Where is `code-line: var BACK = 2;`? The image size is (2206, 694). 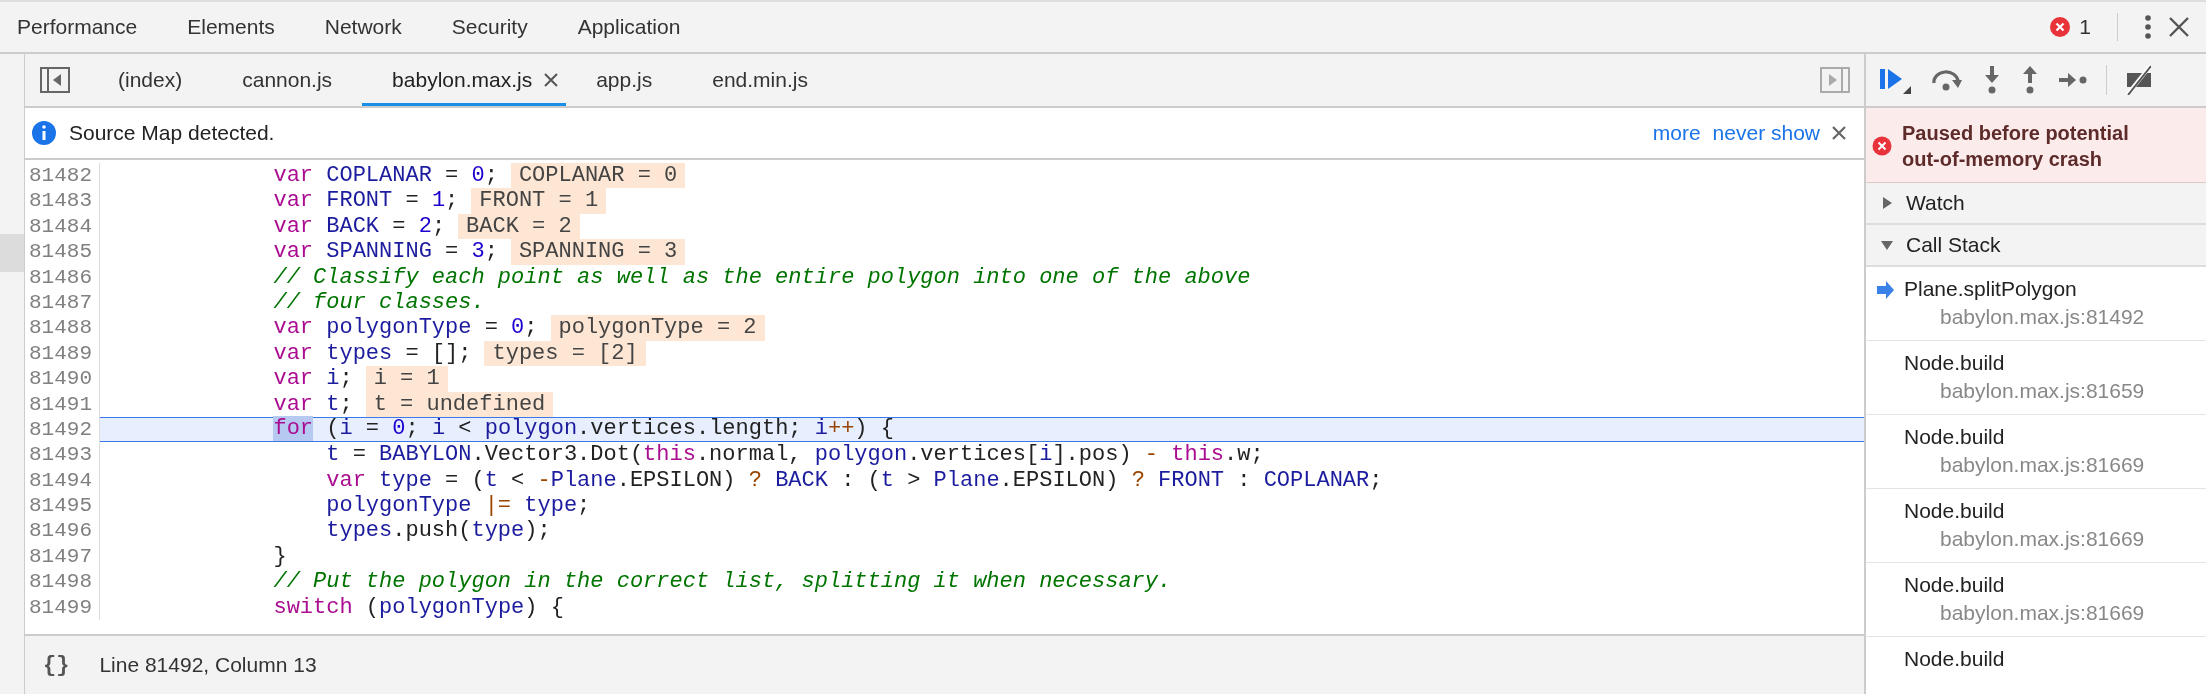
code-line: var BACK = 2; is located at coordinates (359, 226).